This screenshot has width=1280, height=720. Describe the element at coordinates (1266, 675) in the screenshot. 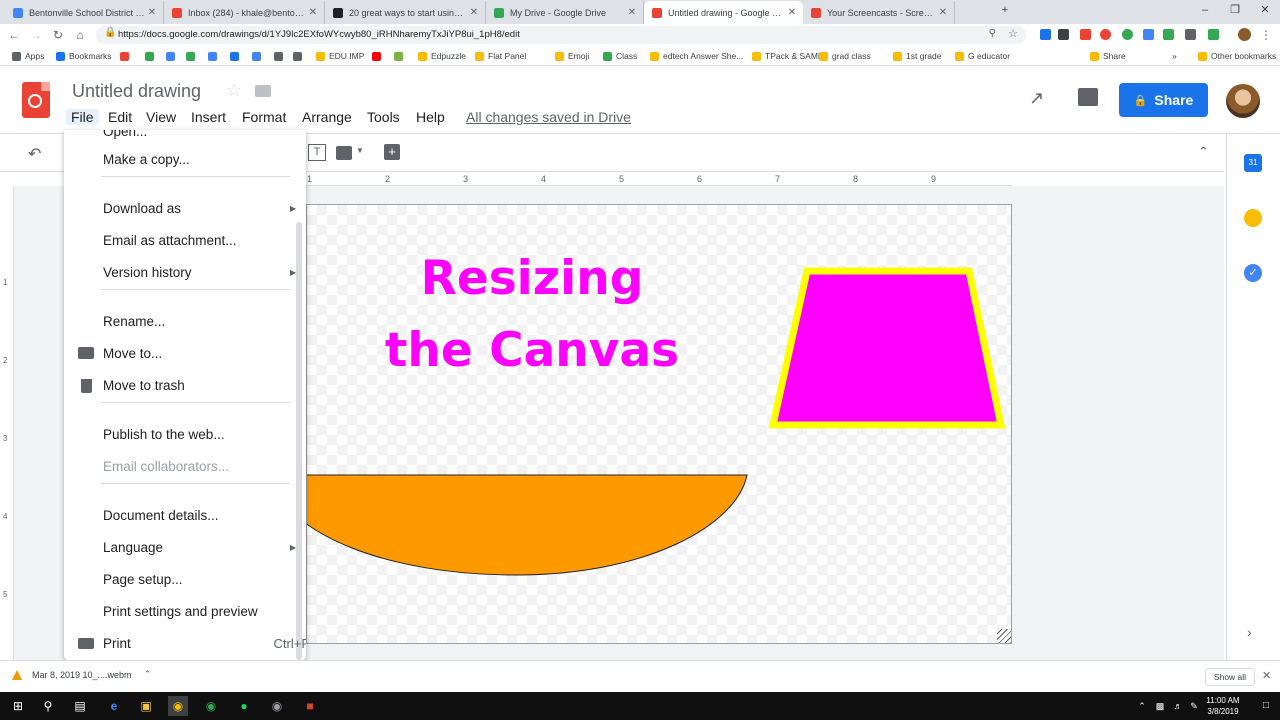

I see `close-icon: ✕` at that location.